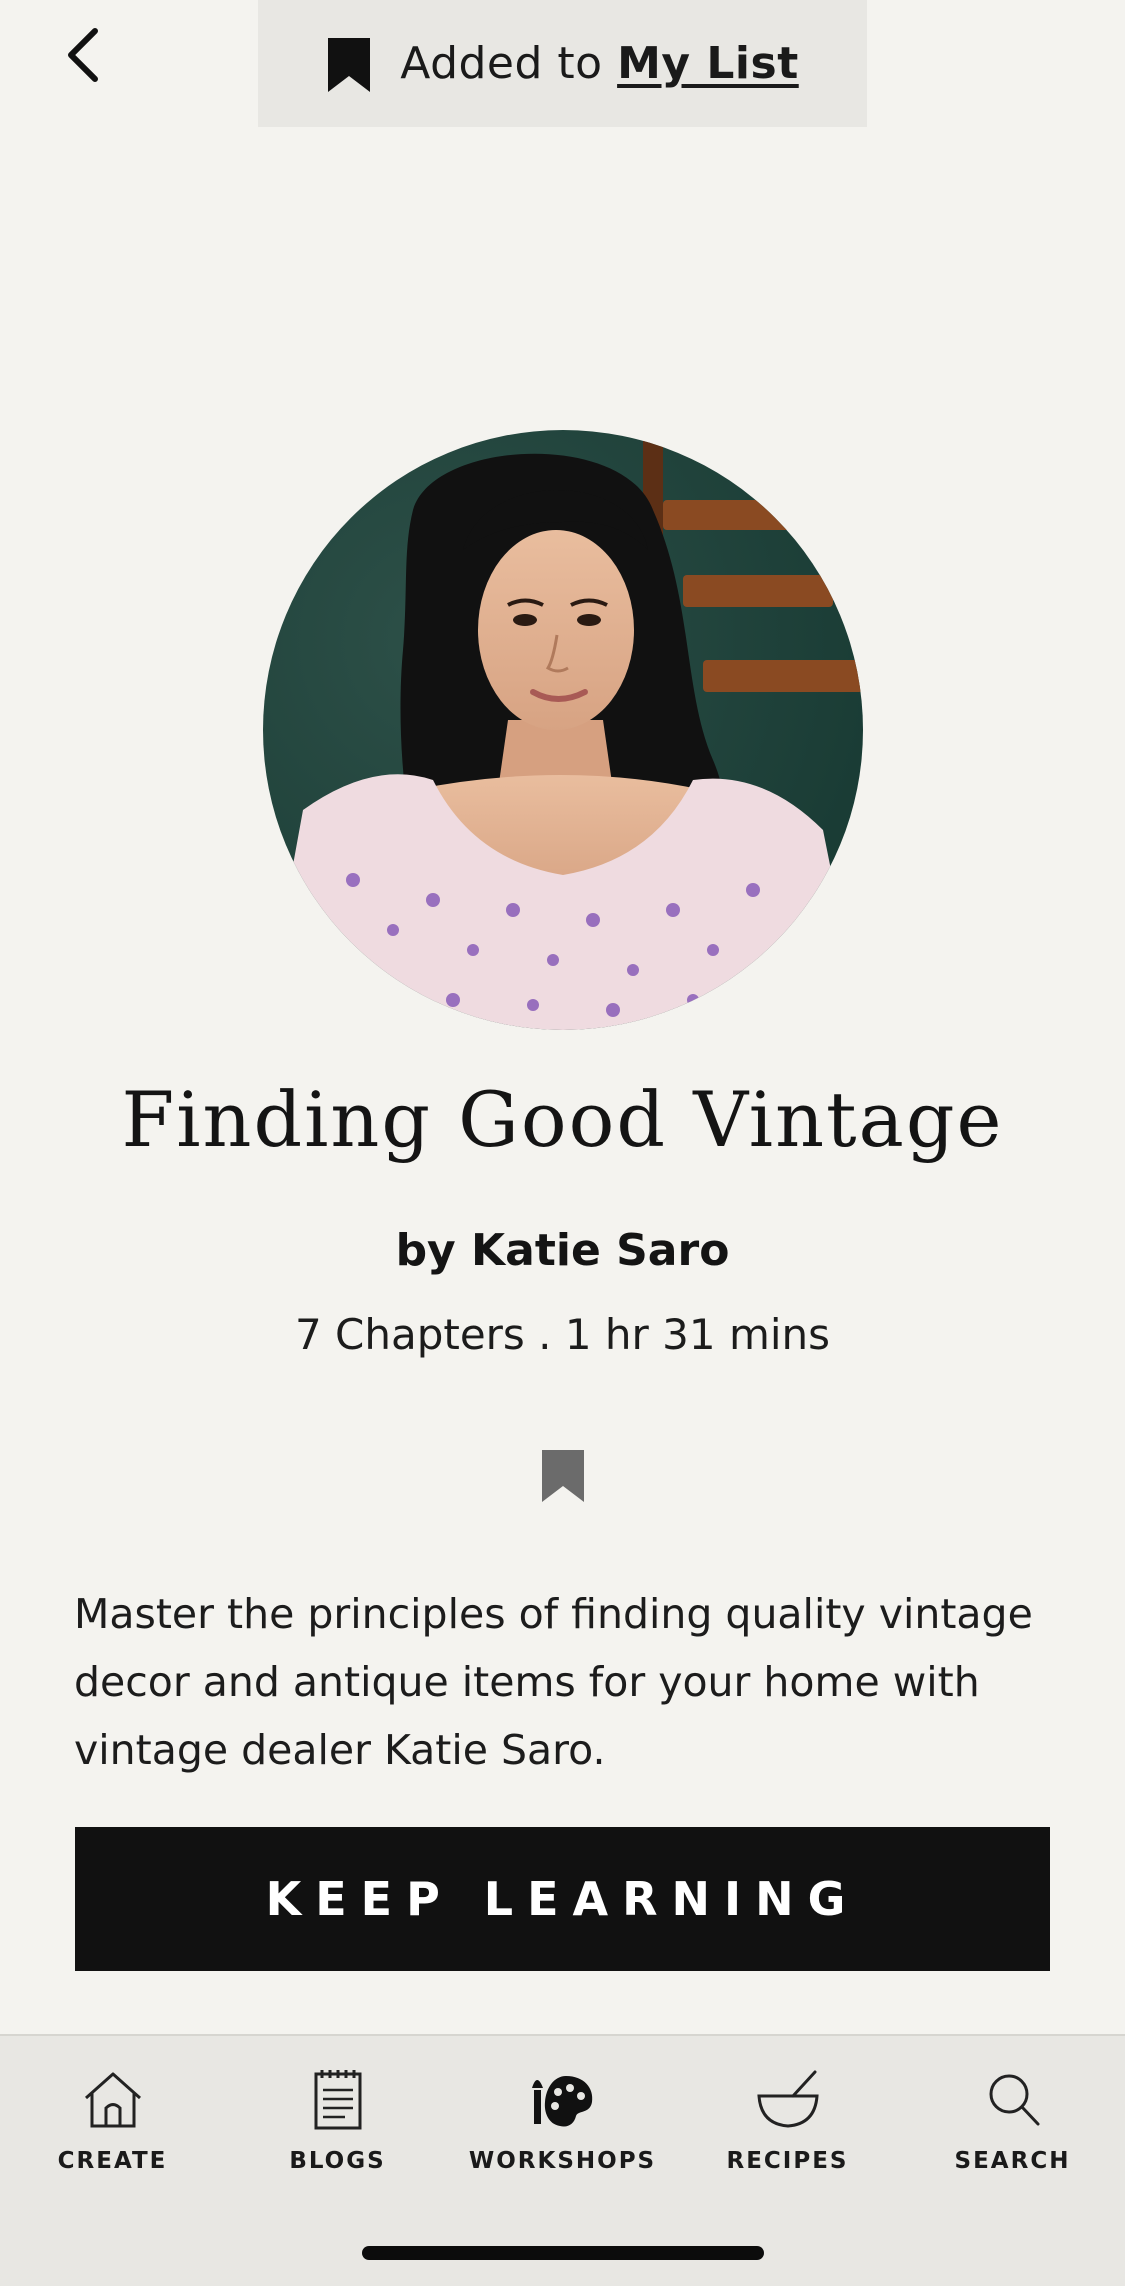 The image size is (1125, 2286). What do you see at coordinates (562, 1334) in the screenshot?
I see `workshop-meta: 7 Chapters . 1 hr 31 mins` at bounding box center [562, 1334].